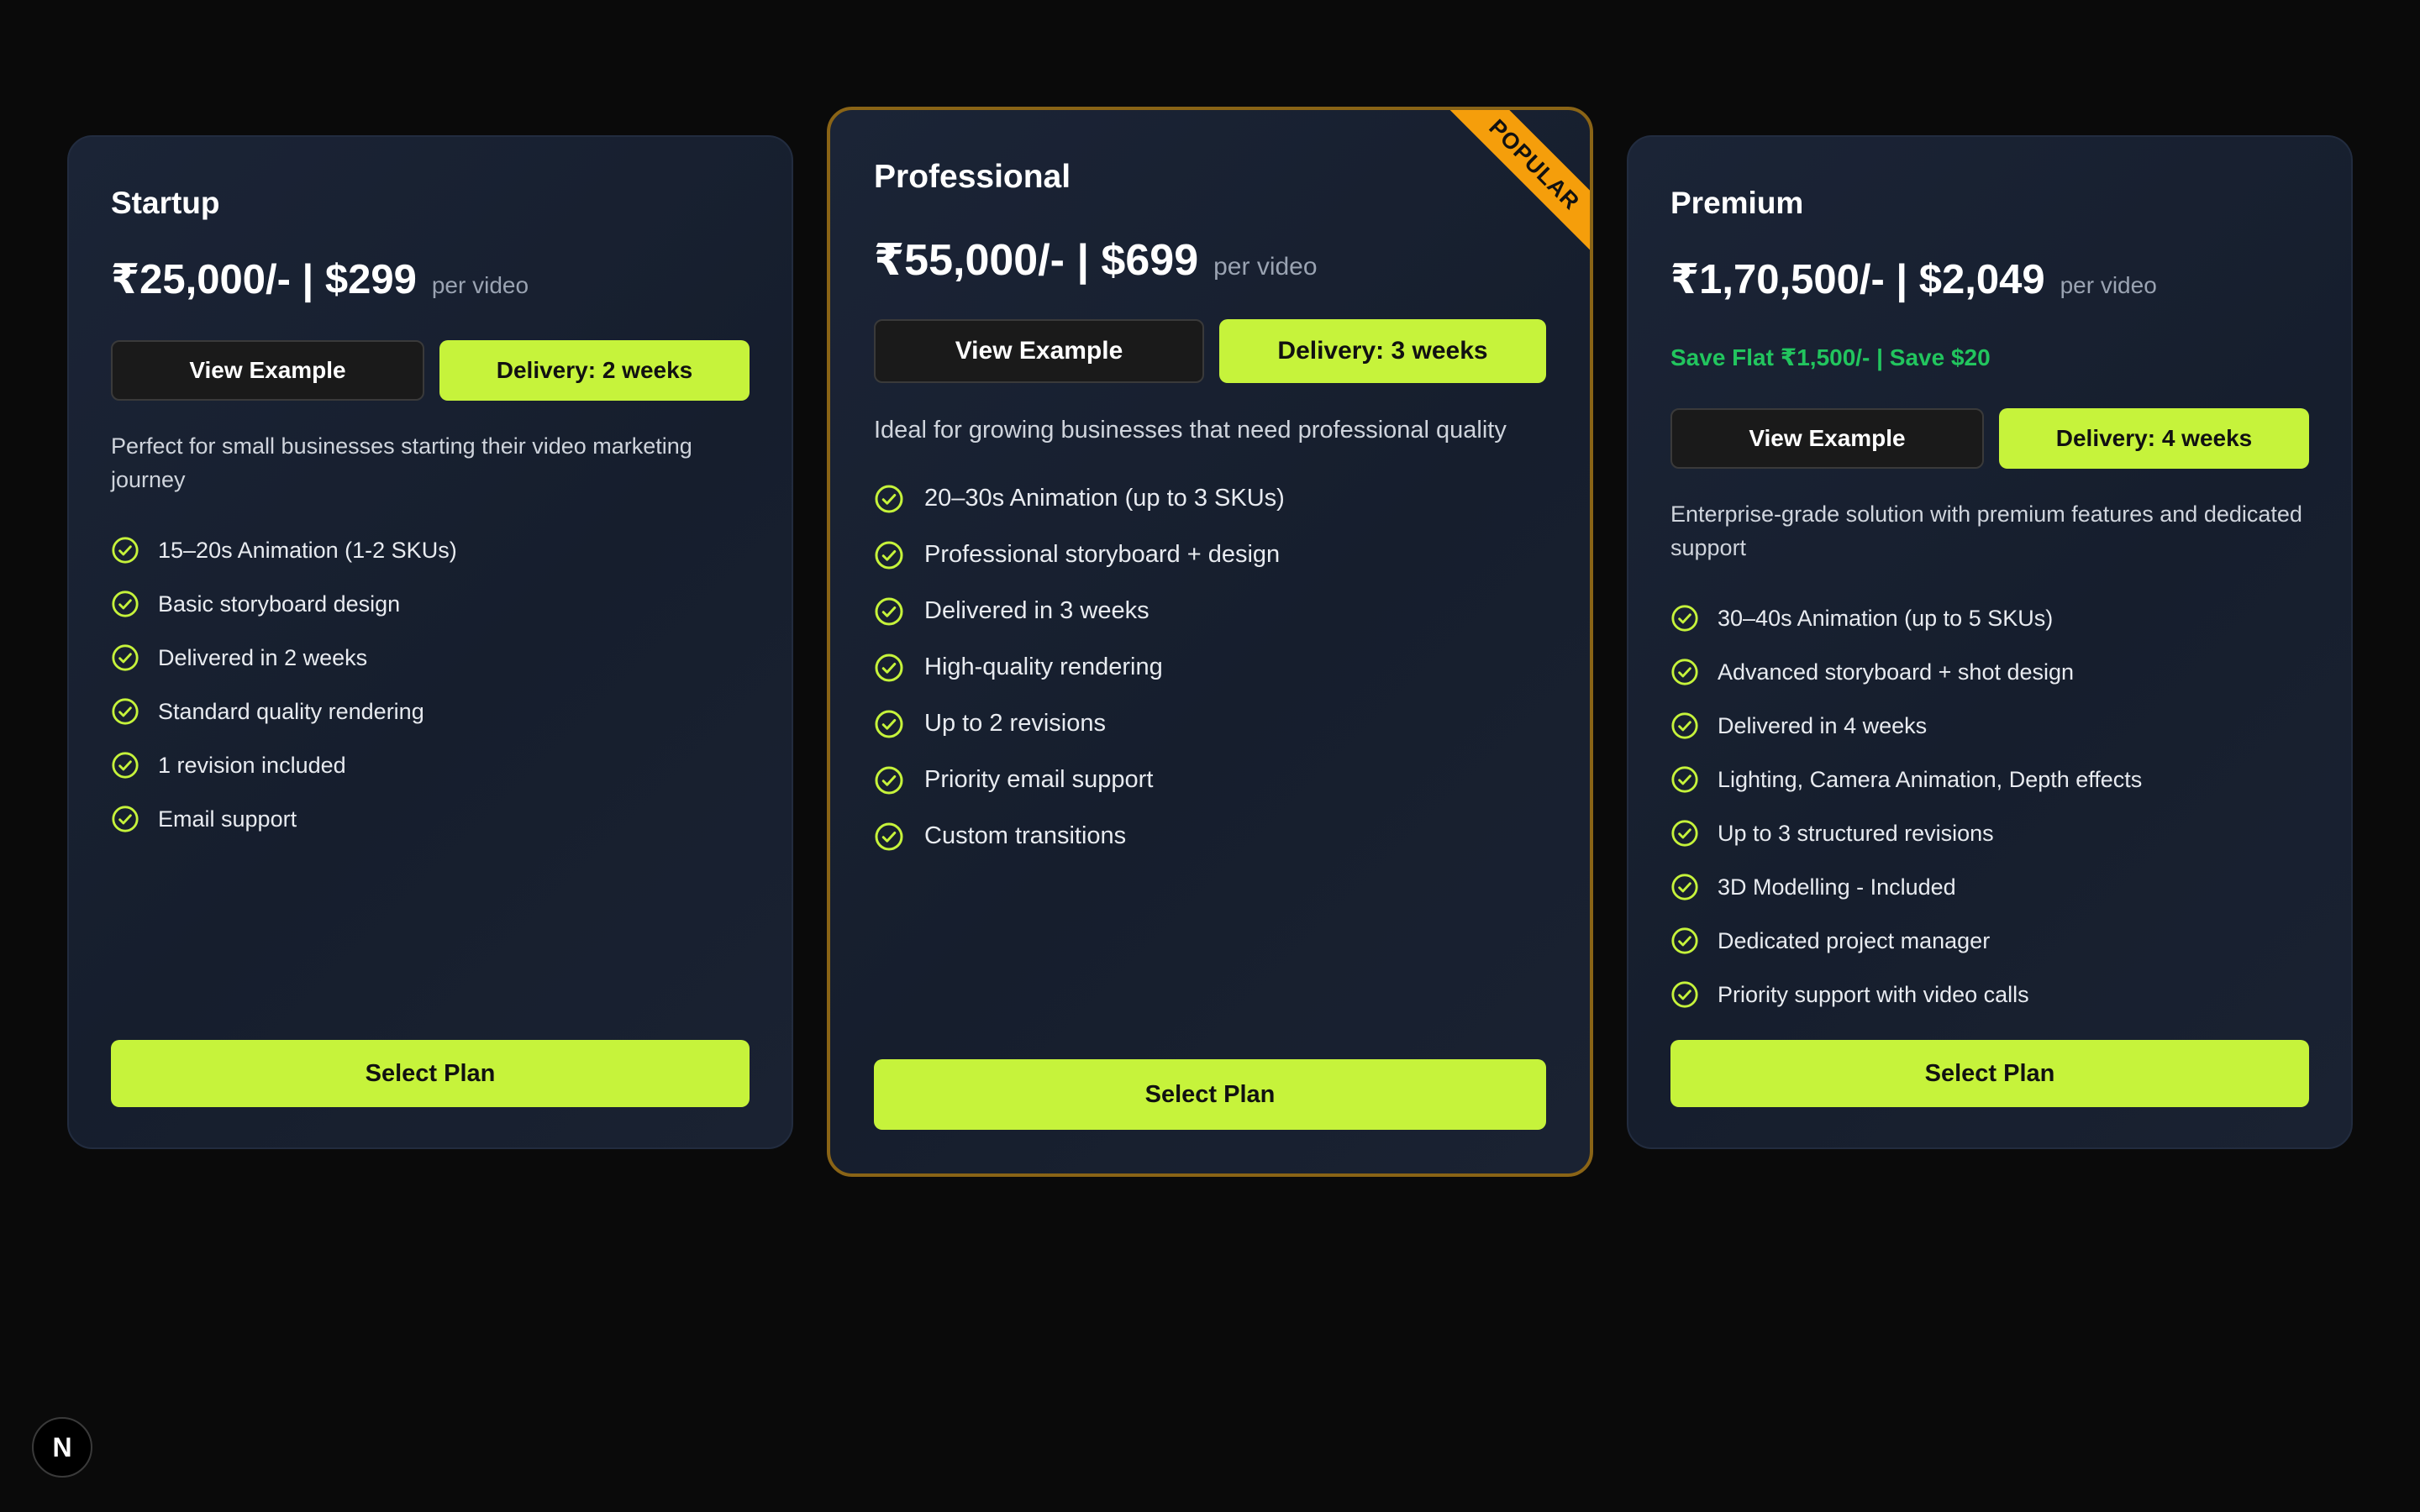 This screenshot has height=1512, width=2420. I want to click on feature-item: 3D Modelling - Included, so click(1989, 887).